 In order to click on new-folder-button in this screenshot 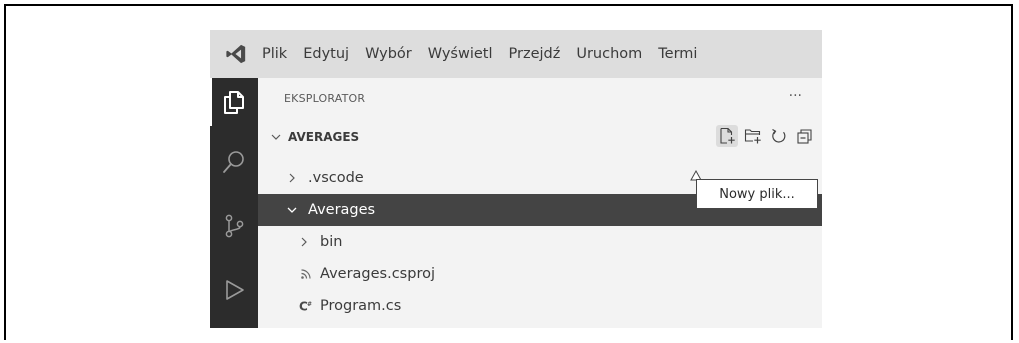, I will do `click(753, 136)`.